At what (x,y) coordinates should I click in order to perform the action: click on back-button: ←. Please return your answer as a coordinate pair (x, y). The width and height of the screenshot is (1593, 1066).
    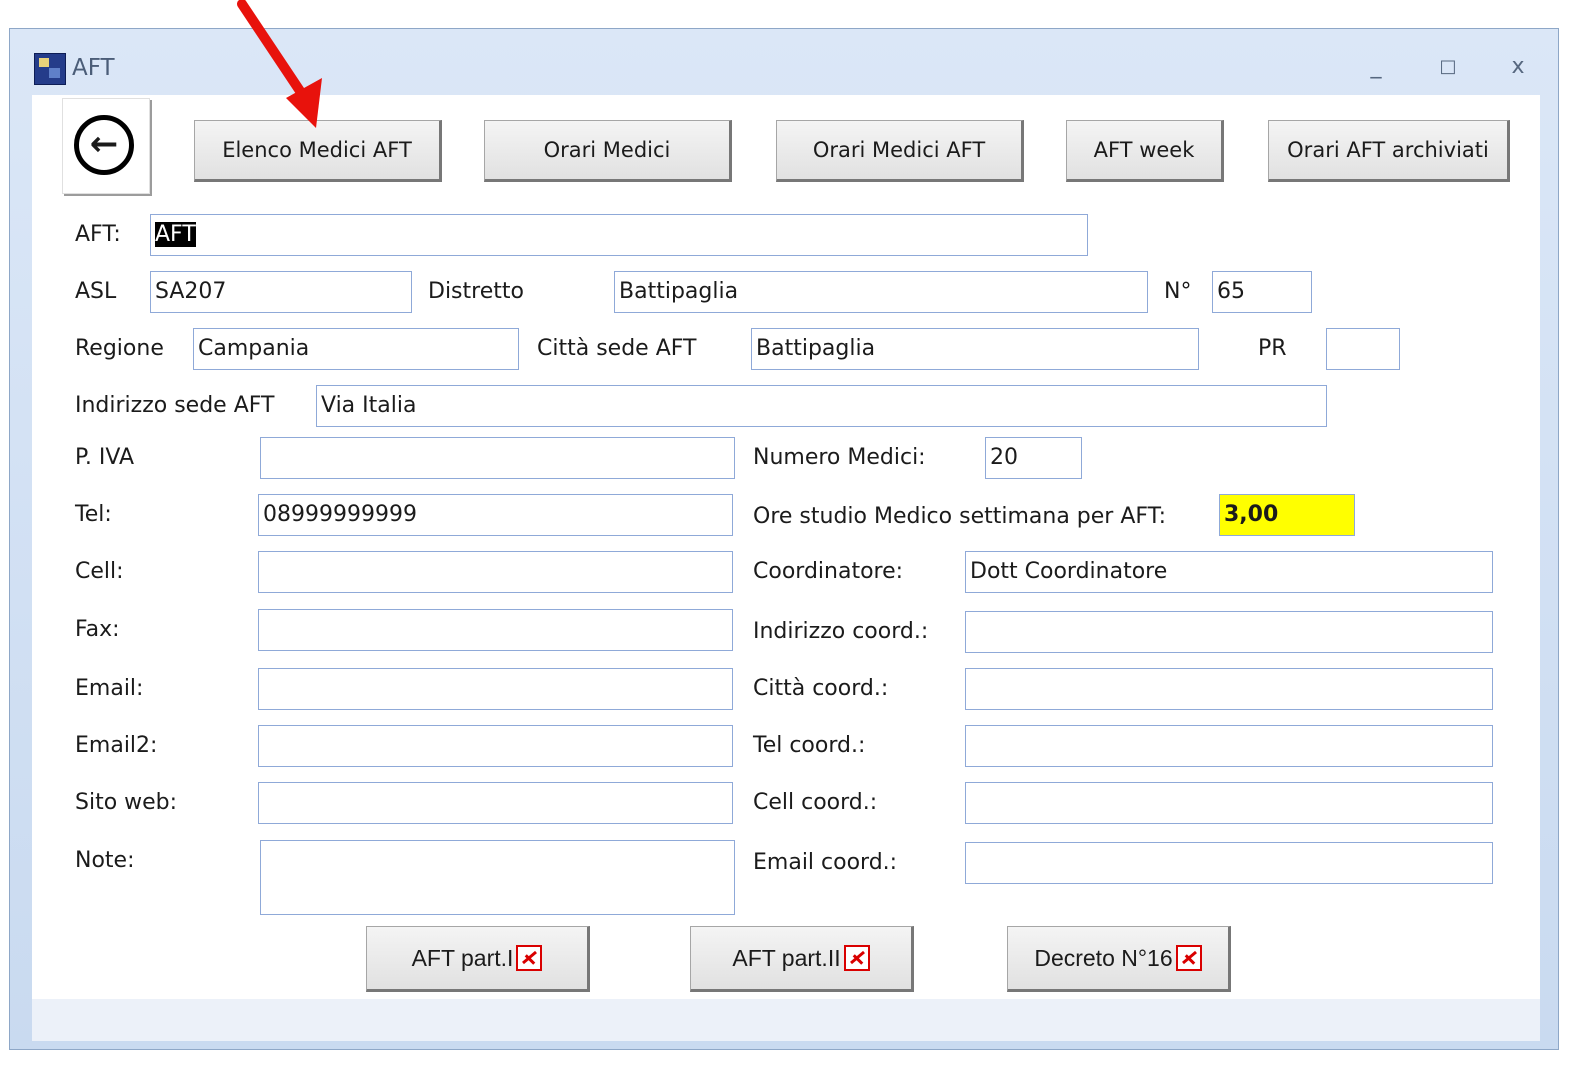
    Looking at the image, I should click on (106, 146).